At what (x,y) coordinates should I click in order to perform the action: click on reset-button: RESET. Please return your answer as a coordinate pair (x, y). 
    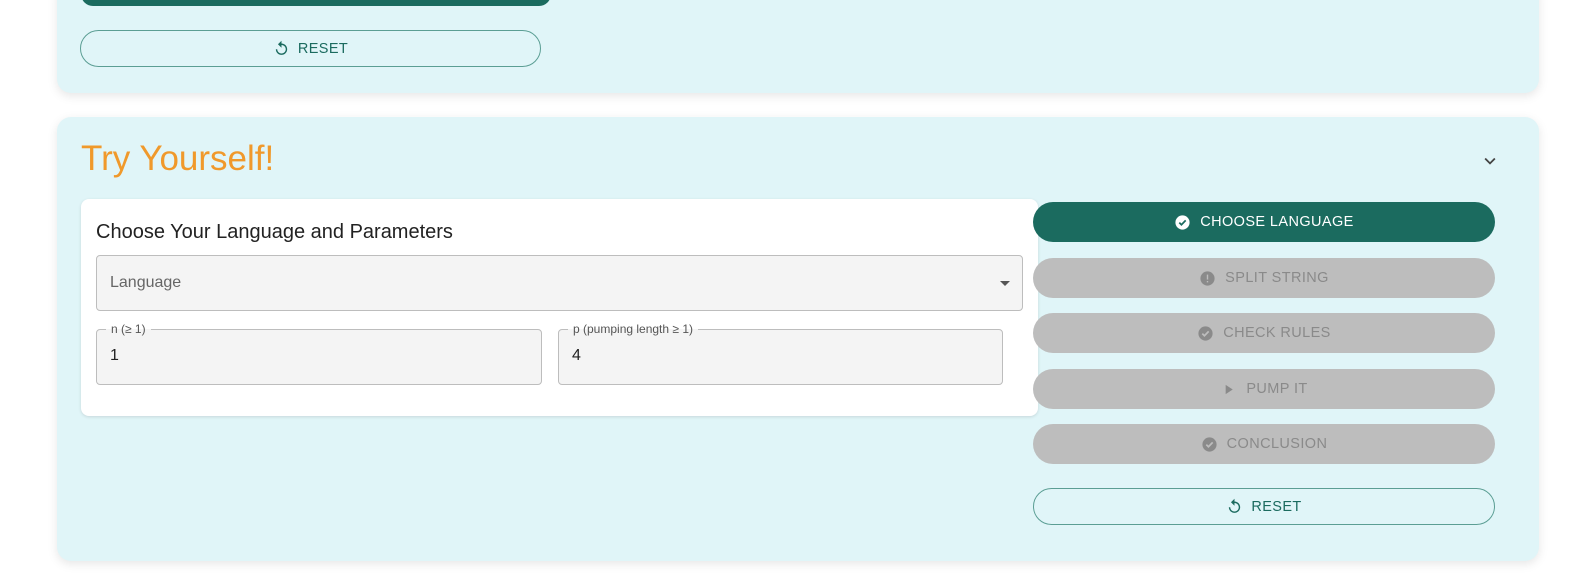
    Looking at the image, I should click on (1264, 506).